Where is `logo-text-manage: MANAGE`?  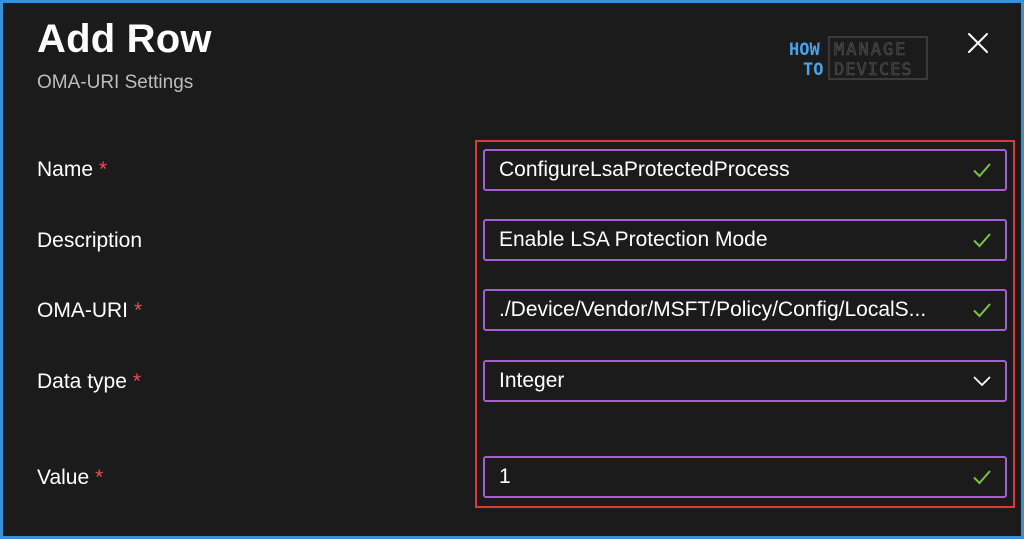 logo-text-manage: MANAGE is located at coordinates (870, 50).